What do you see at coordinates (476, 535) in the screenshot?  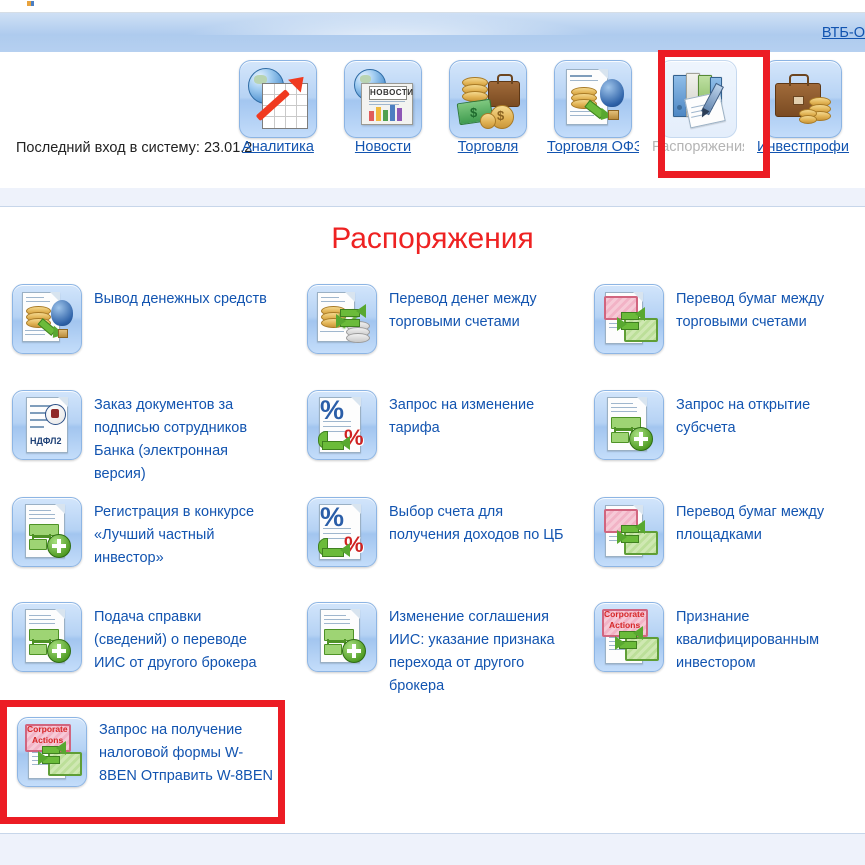 I see `order-label-line2: получения доходов по ЦБ` at bounding box center [476, 535].